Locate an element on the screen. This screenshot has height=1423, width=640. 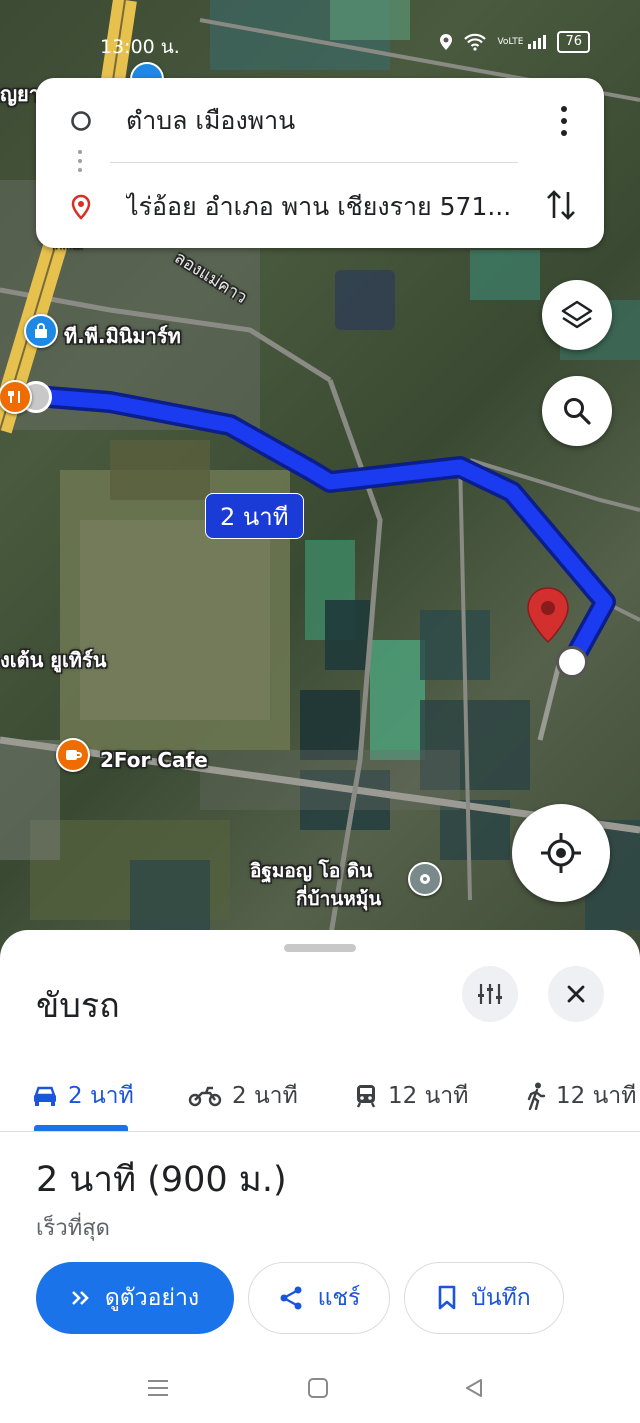
close-button is located at coordinates (576, 994).